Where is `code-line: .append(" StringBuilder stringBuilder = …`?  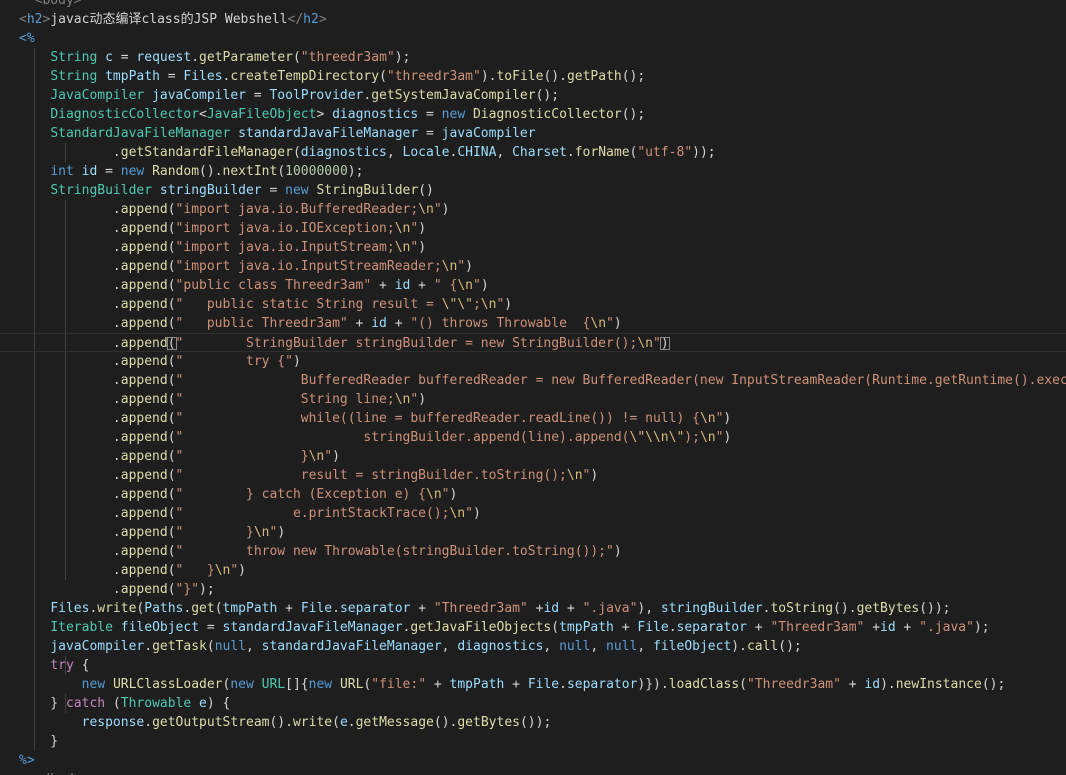
code-line: .append(" StringBuilder stringBuilder = … is located at coordinates (533, 342).